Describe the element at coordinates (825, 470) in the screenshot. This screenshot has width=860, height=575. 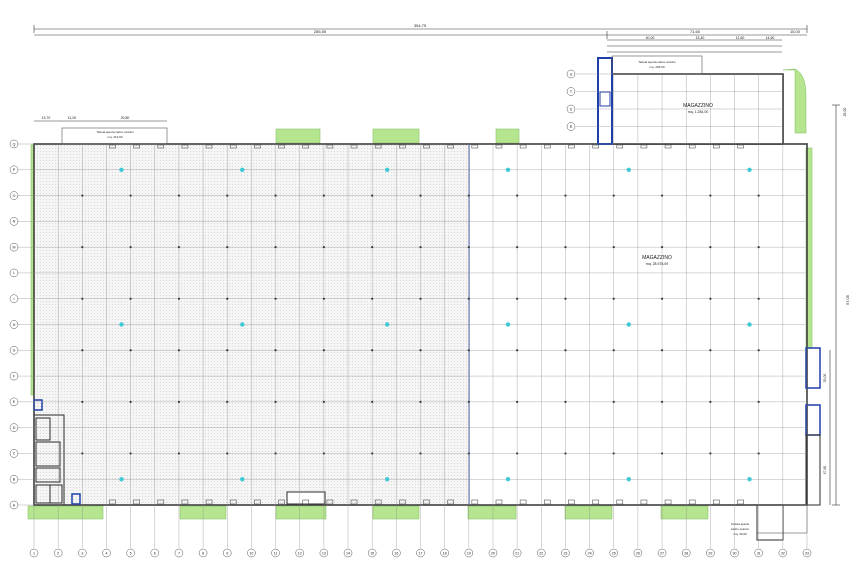
I see `dim-right-b: 47,60` at that location.